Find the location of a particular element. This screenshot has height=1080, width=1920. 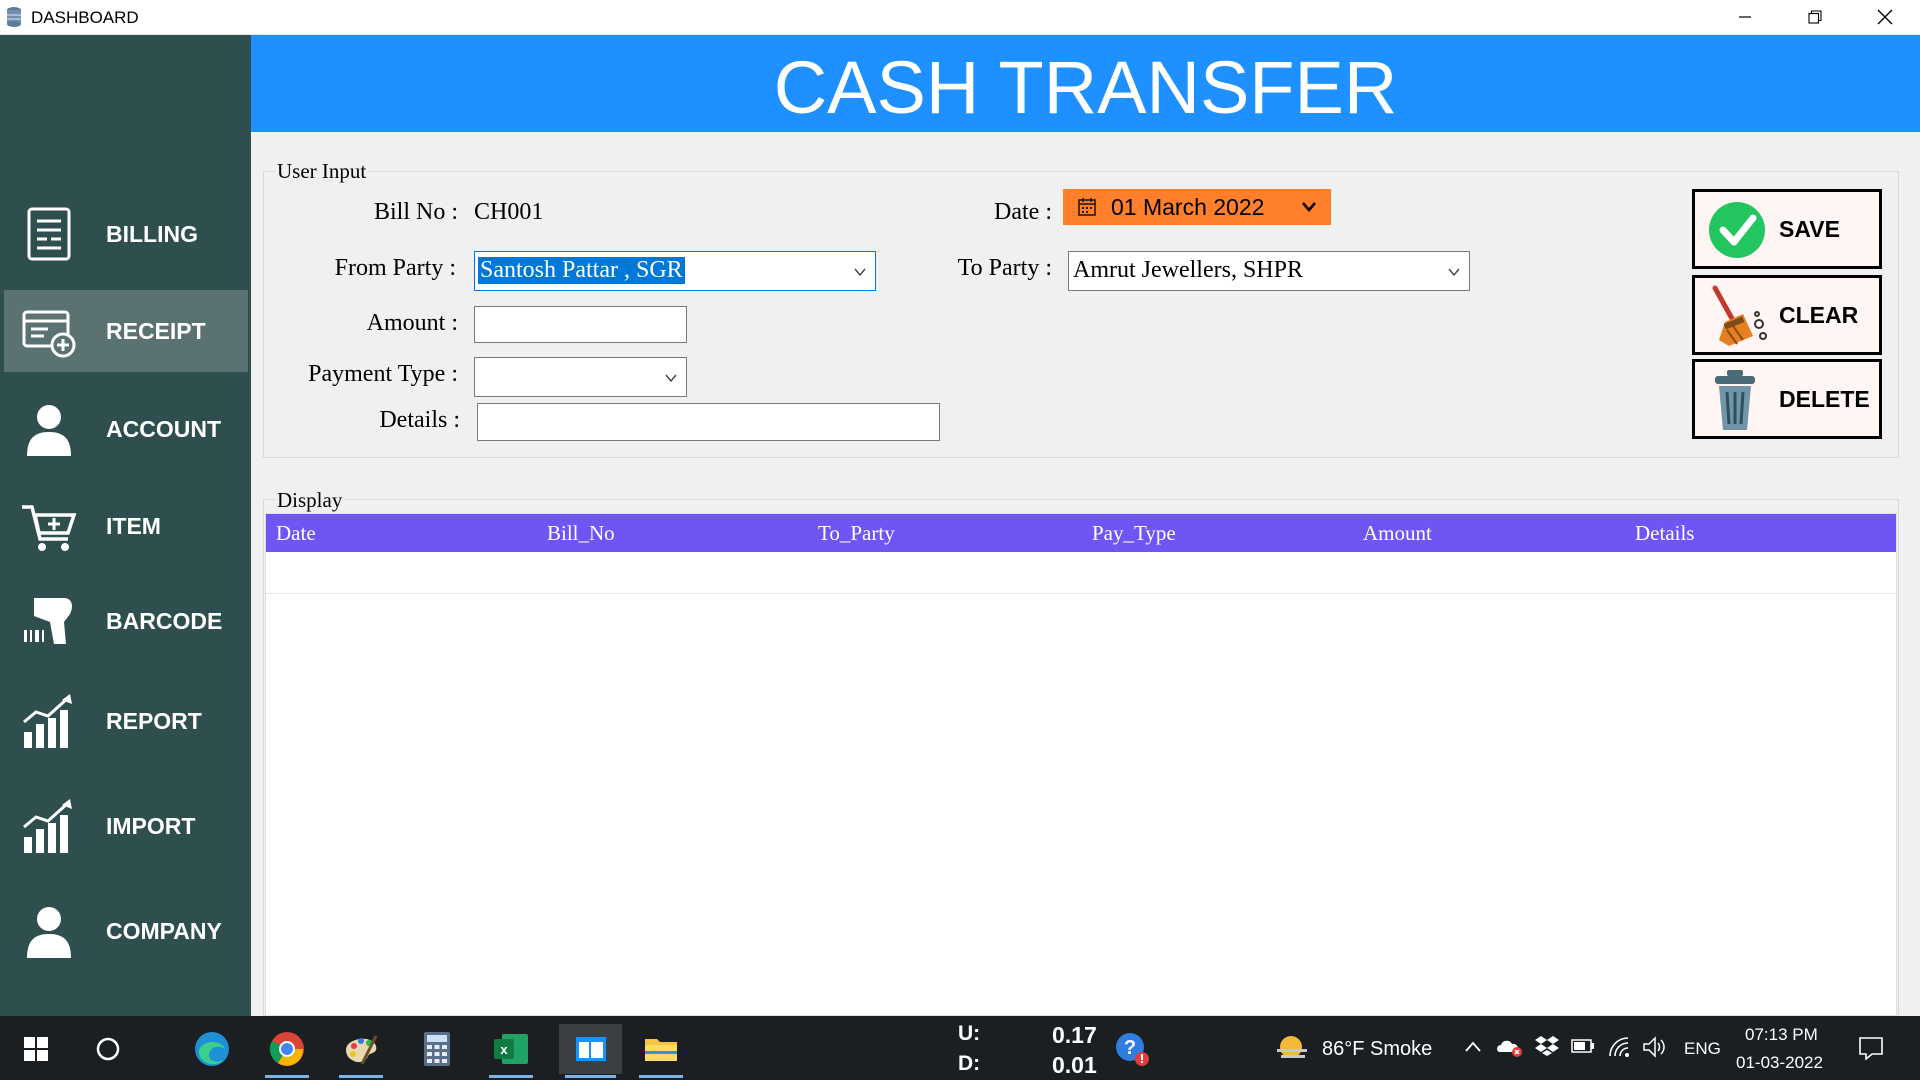

clock-time: 07:13 PM is located at coordinates (1781, 1035).